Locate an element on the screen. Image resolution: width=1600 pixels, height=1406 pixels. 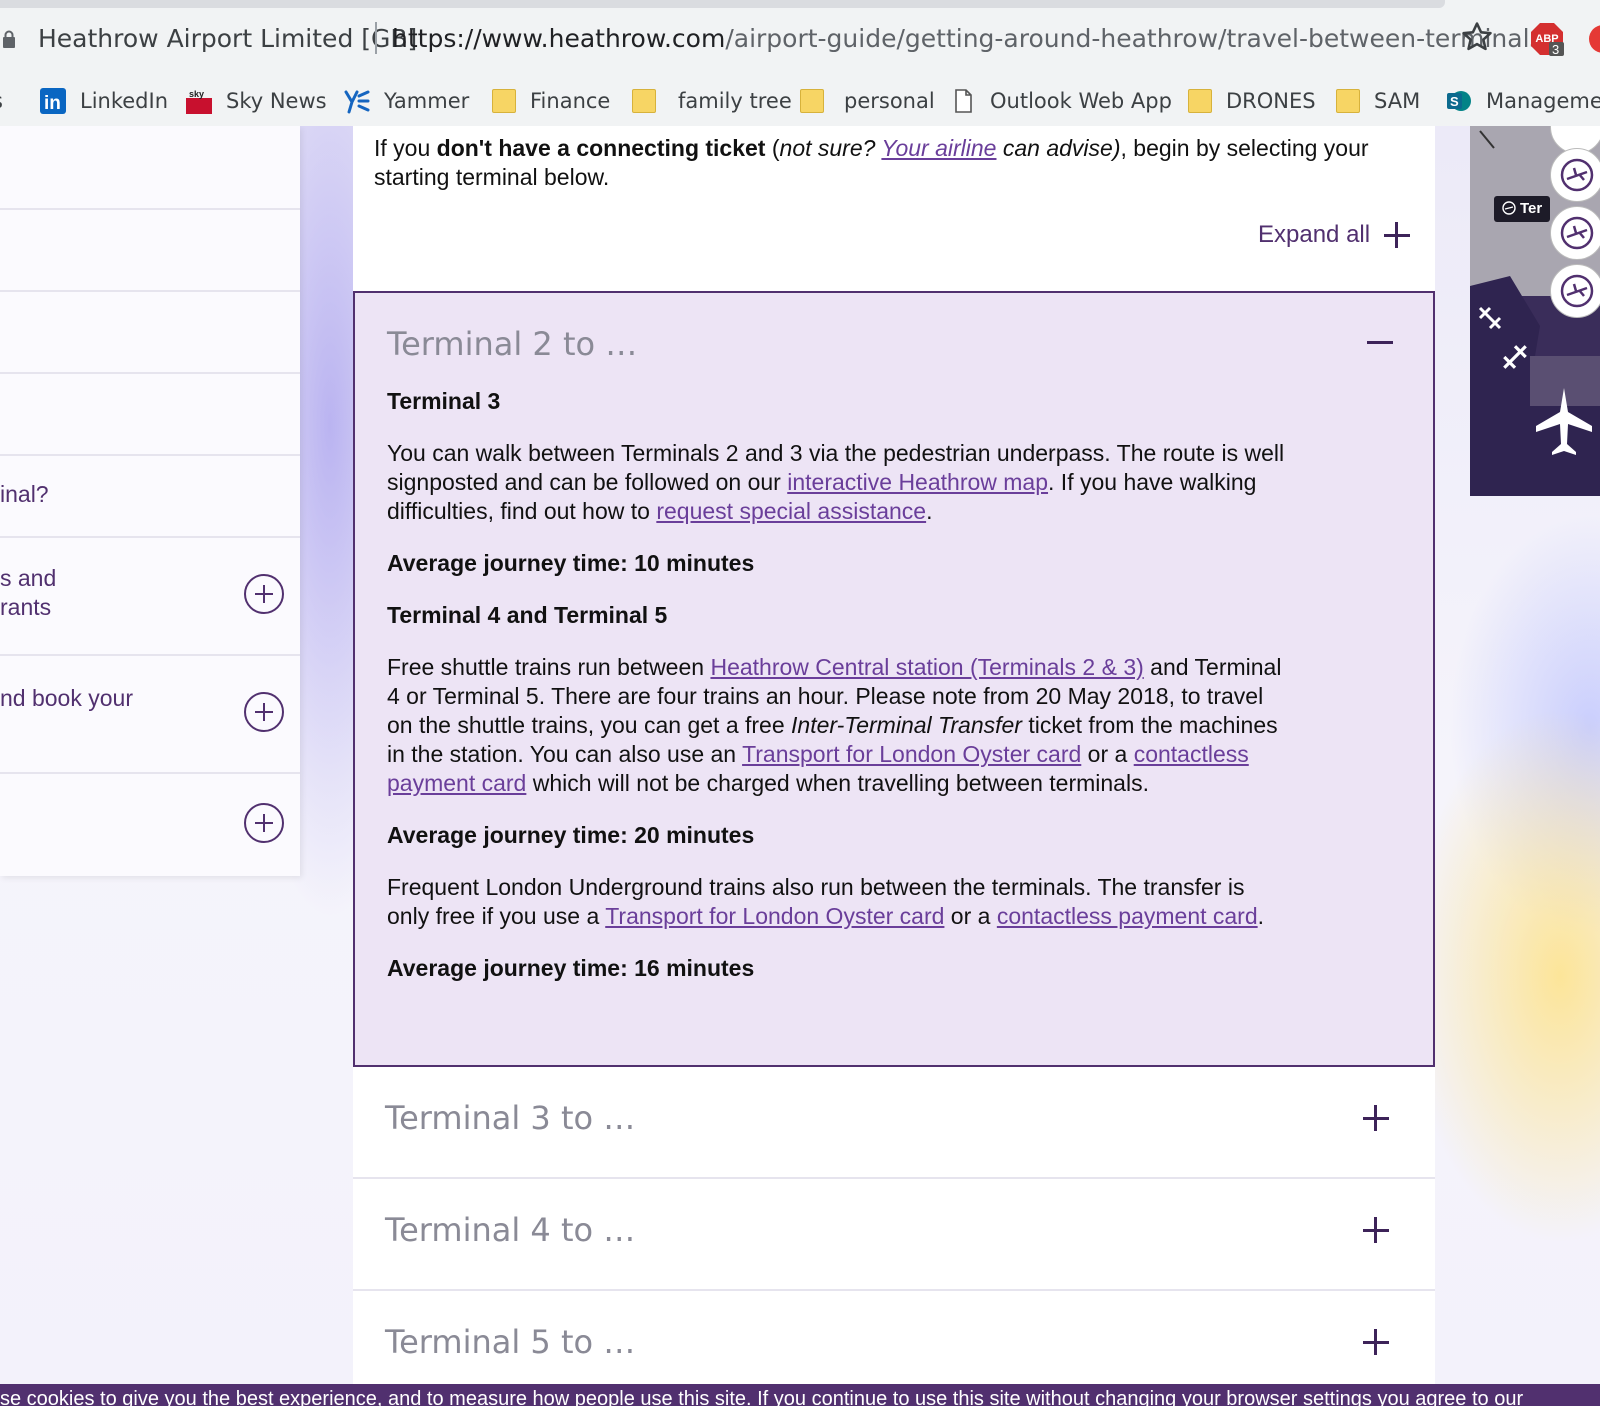
left-sidebar: inal? s and rants nd book your is located at coordinates (150, 501).